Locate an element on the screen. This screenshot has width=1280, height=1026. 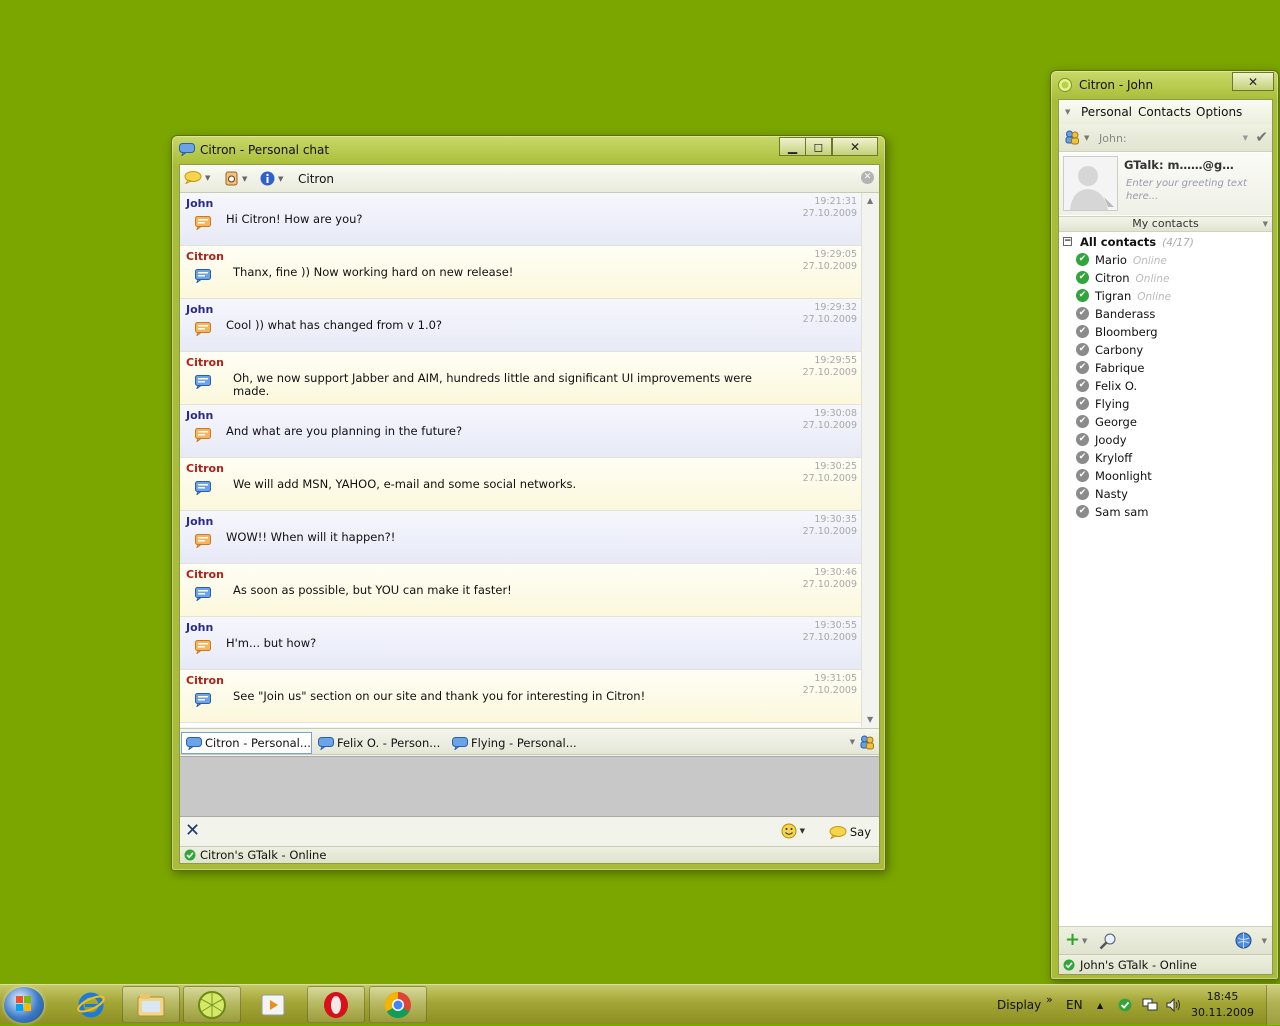
contact-name: Nasty is located at coordinates (1111, 494).